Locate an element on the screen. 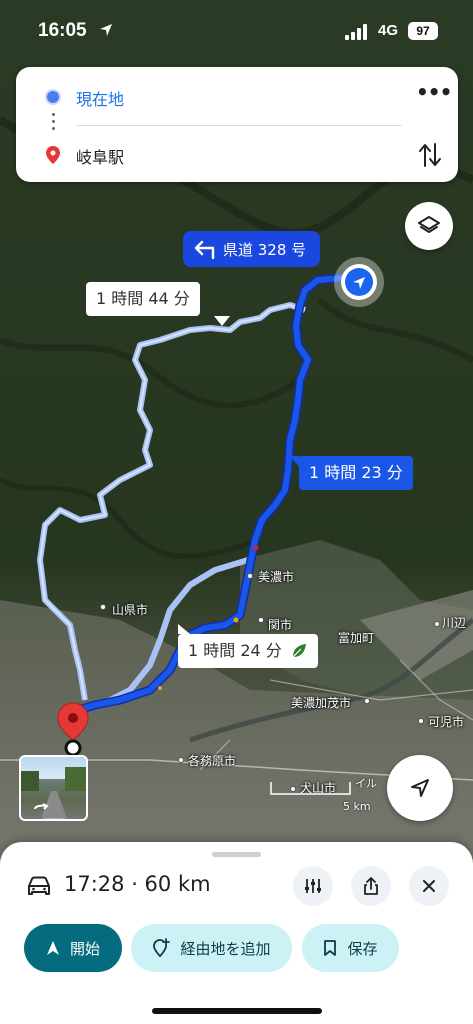 This screenshot has height=1024, width=473. destination-field: 岐阜駅 is located at coordinates (100, 156).